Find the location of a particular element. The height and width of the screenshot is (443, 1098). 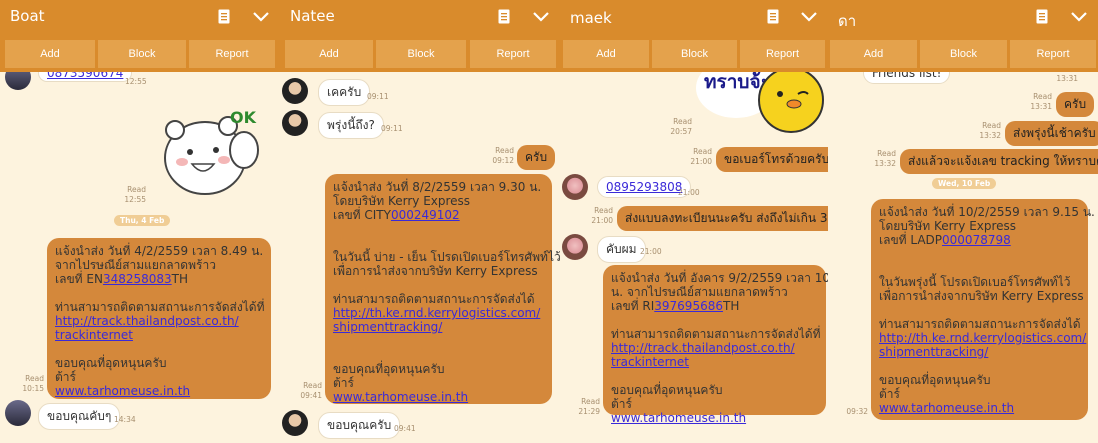

tracking-number-link: 348258083 is located at coordinates (137, 279).